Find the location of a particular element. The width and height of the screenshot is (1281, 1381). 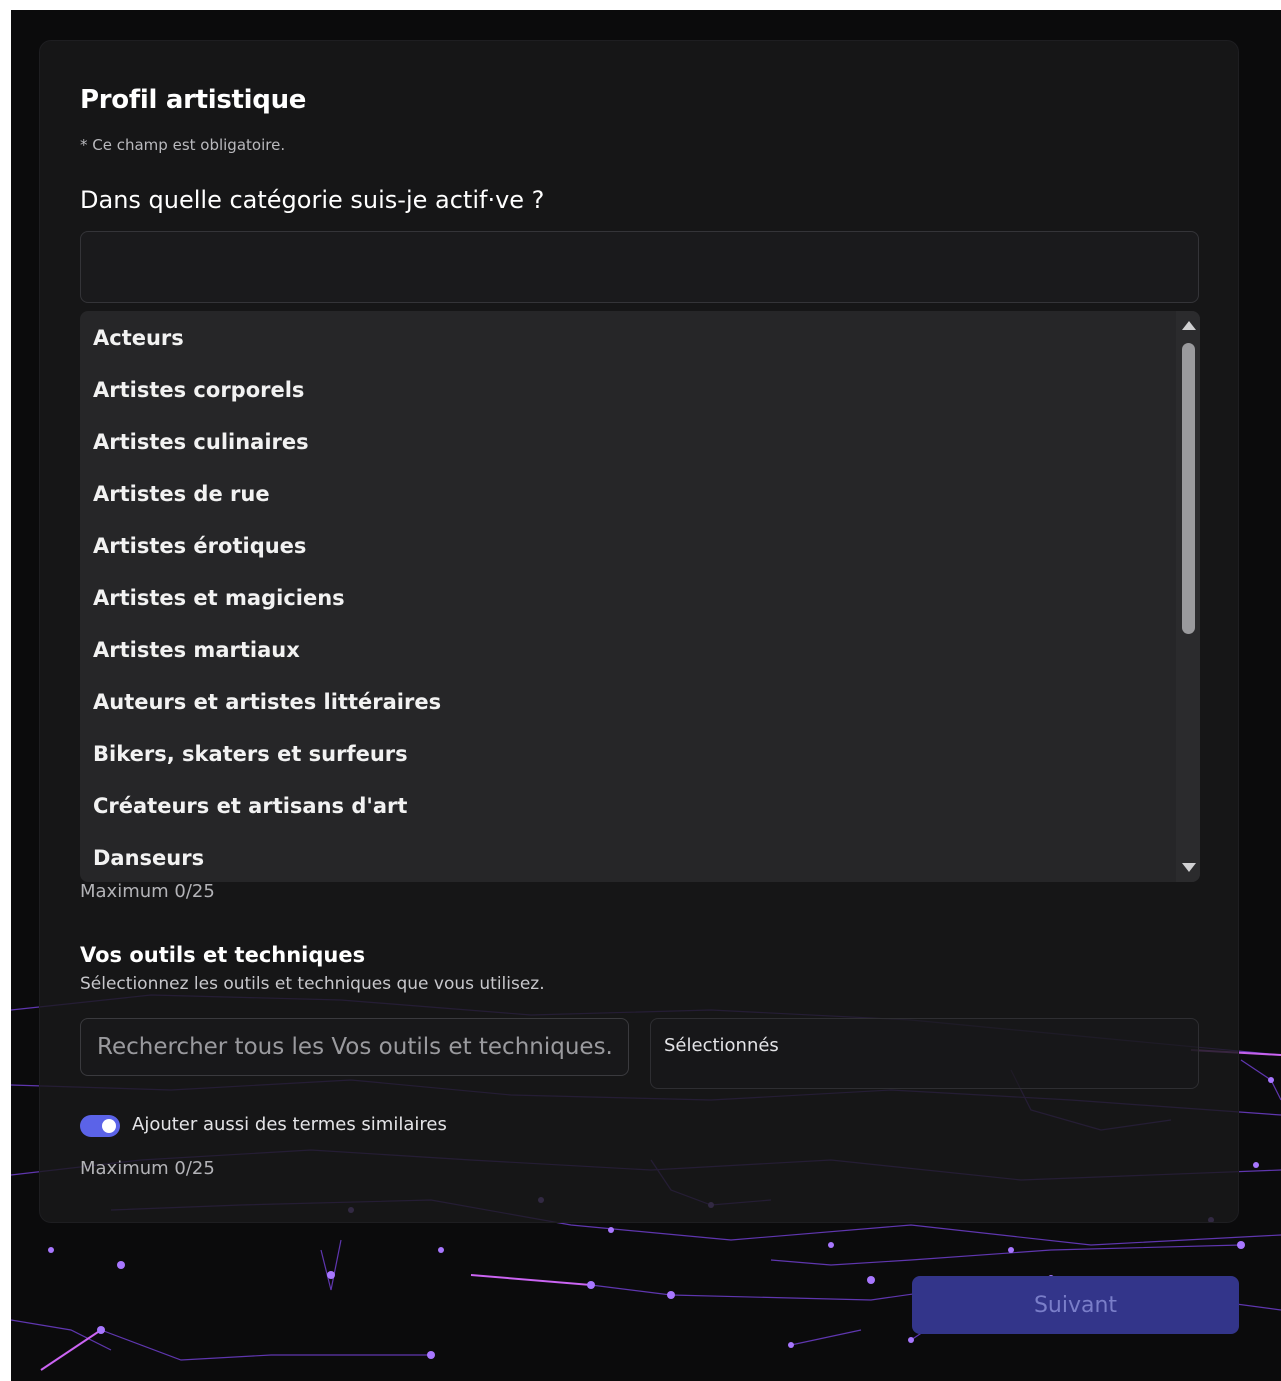

toggle-knob is located at coordinates (109, 1126).